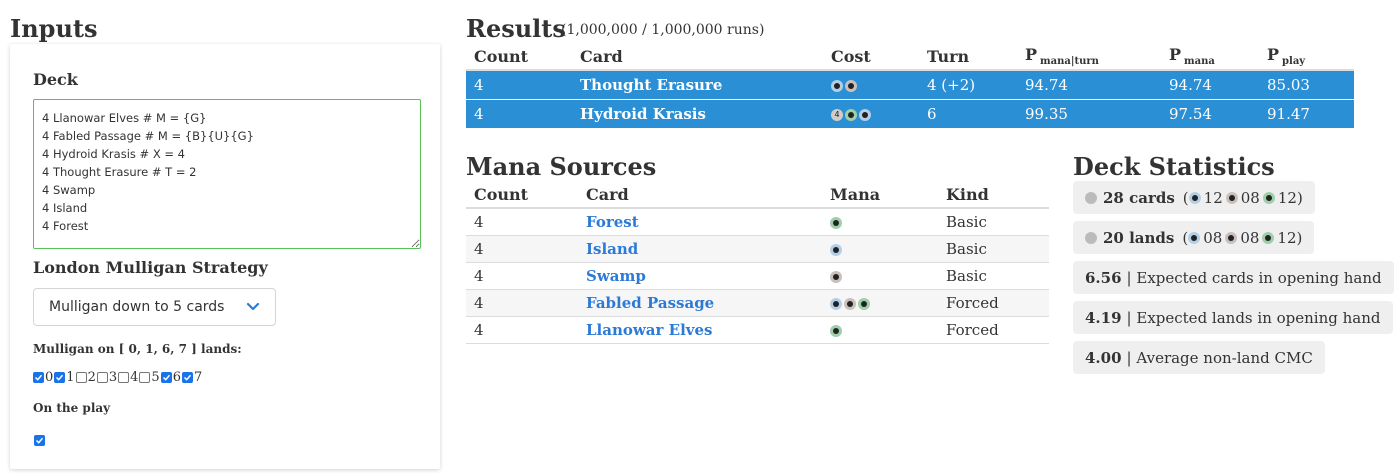  Describe the element at coordinates (697, 57) in the screenshot. I see `header-card: Card` at that location.